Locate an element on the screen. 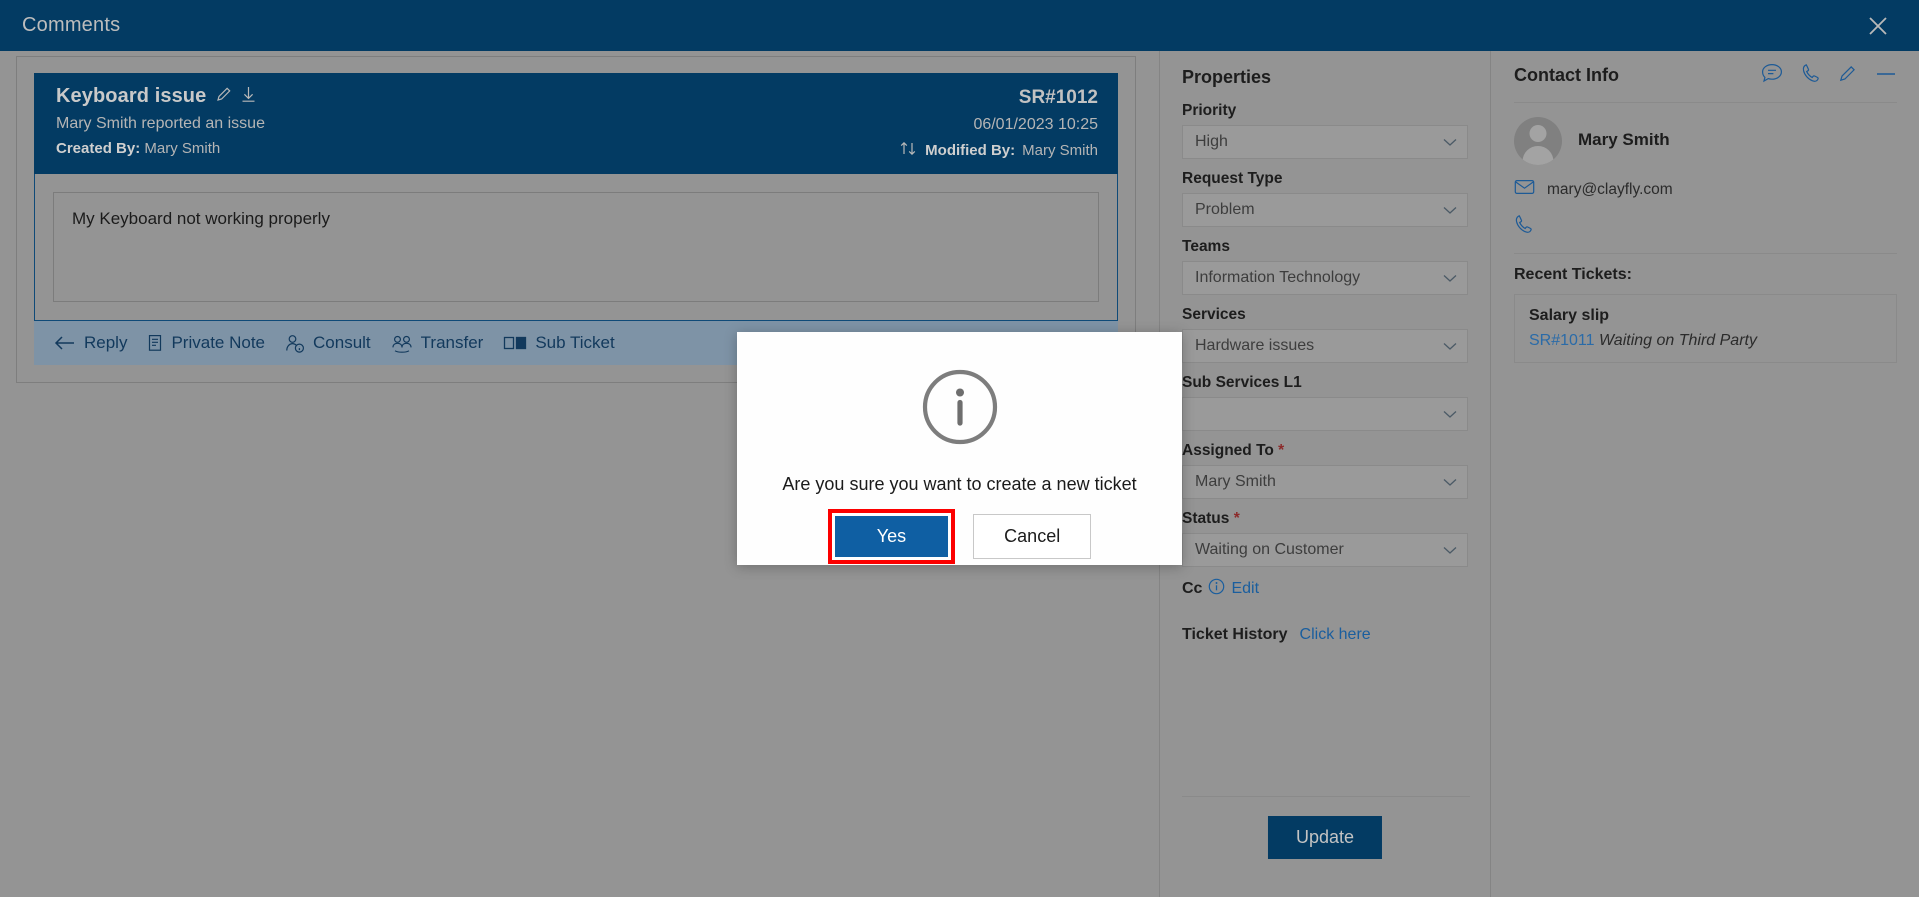 This screenshot has width=1919, height=897. services-label: Services is located at coordinates (1214, 314).